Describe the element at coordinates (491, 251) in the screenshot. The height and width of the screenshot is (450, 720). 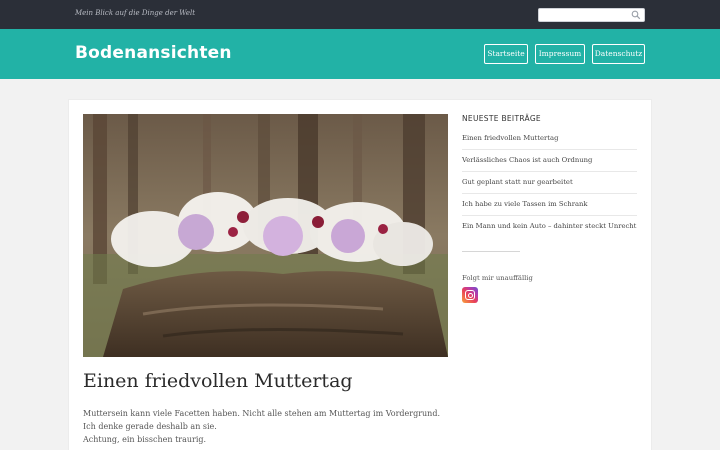
I see `divider` at that location.